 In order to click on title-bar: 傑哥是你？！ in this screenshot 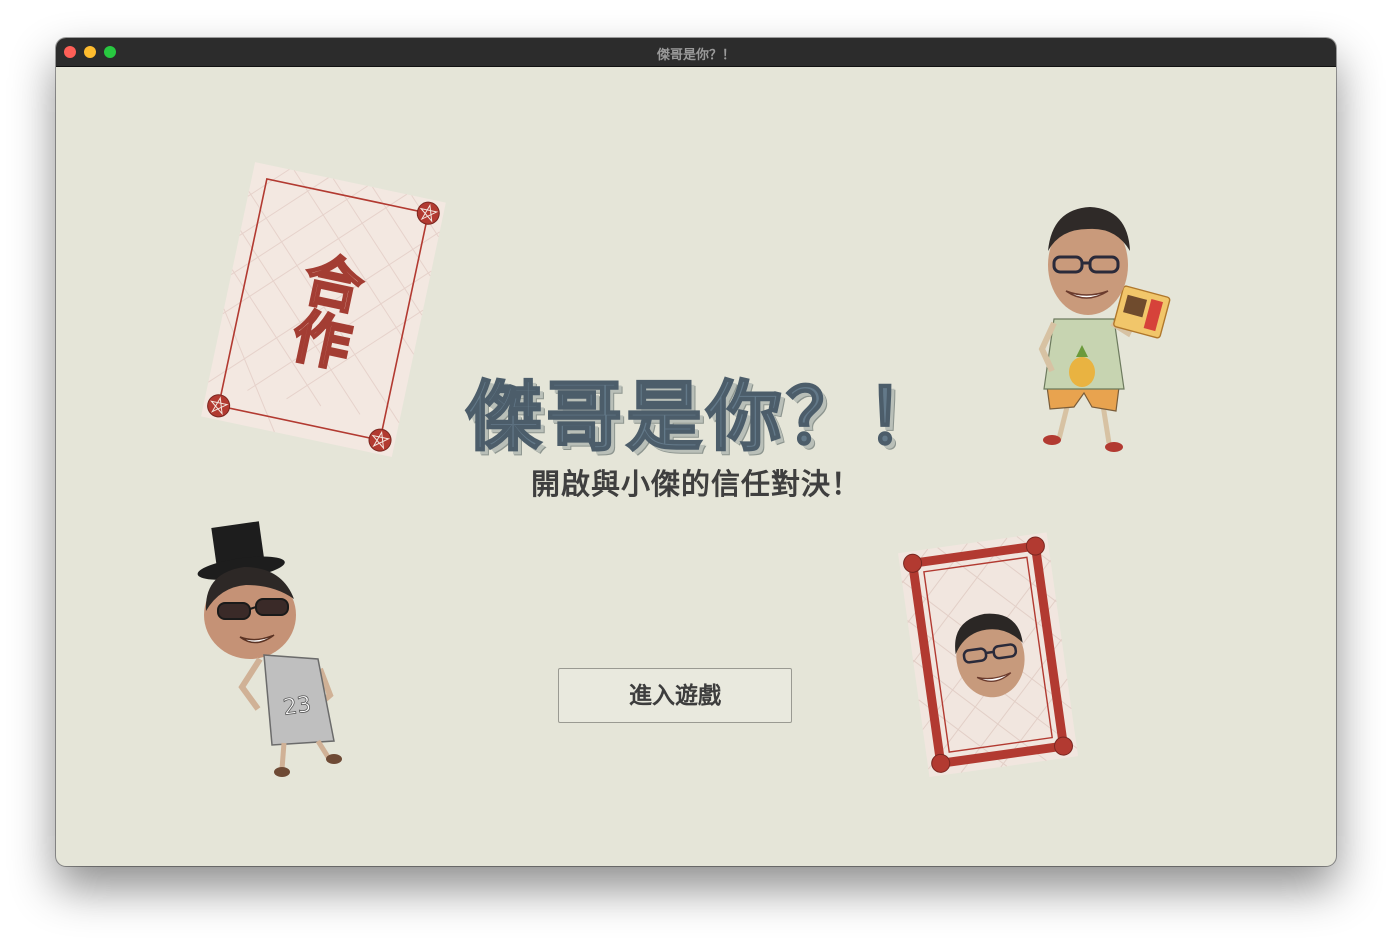, I will do `click(696, 52)`.